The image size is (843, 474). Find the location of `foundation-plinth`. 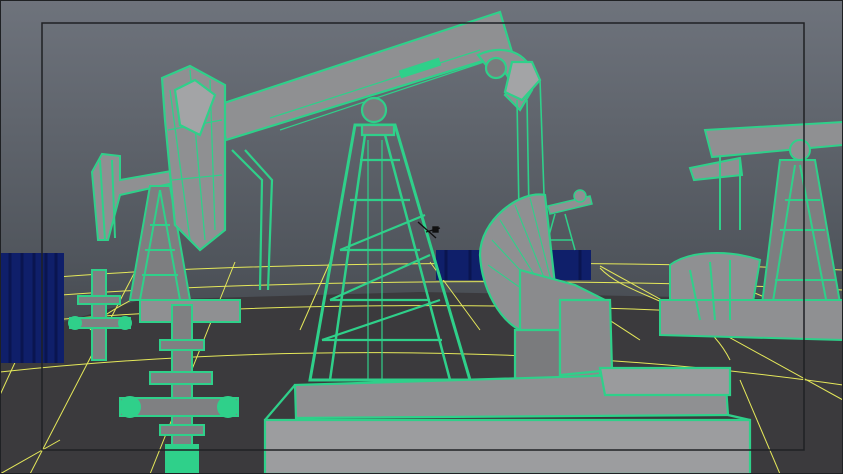

foundation-plinth is located at coordinates (507, 446).